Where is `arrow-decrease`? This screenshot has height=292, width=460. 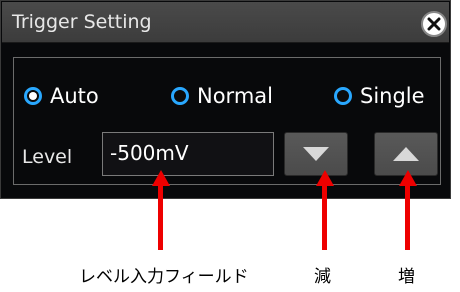
arrow-decrease is located at coordinates (324, 217).